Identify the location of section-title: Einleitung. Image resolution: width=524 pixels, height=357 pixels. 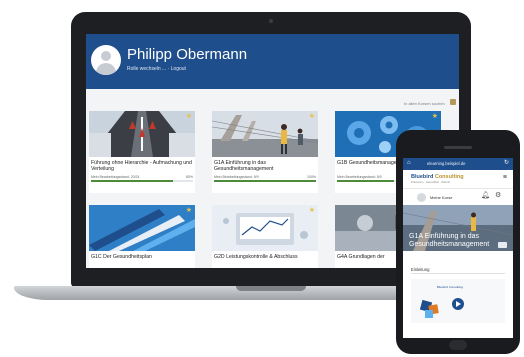
(420, 269).